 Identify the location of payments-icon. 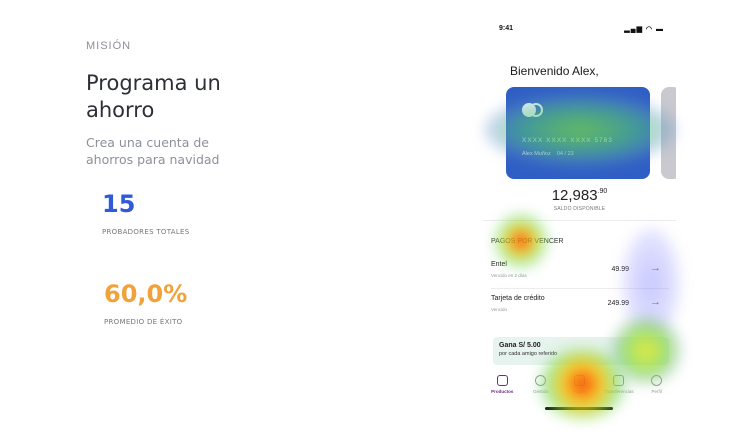
(579, 380).